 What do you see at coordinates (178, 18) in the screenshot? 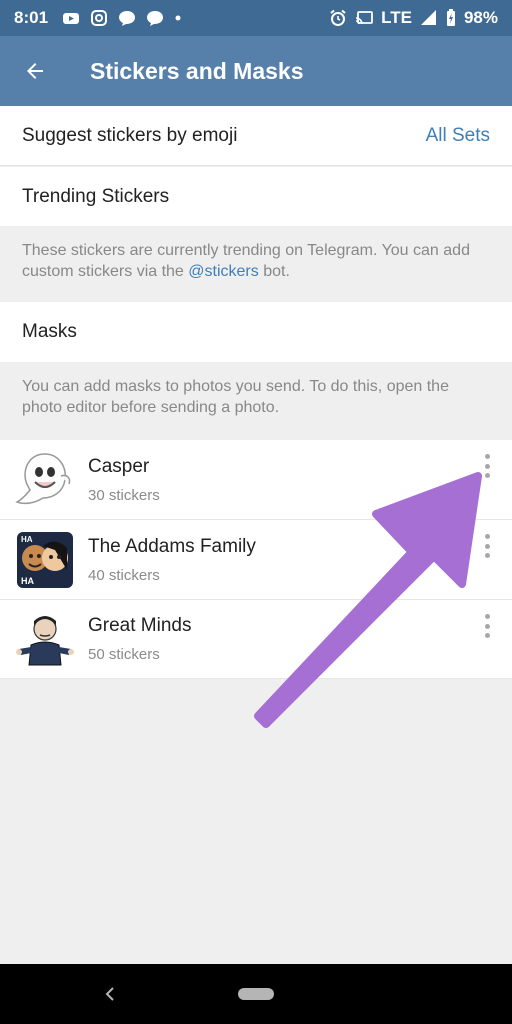
I see `dot-icon` at bounding box center [178, 18].